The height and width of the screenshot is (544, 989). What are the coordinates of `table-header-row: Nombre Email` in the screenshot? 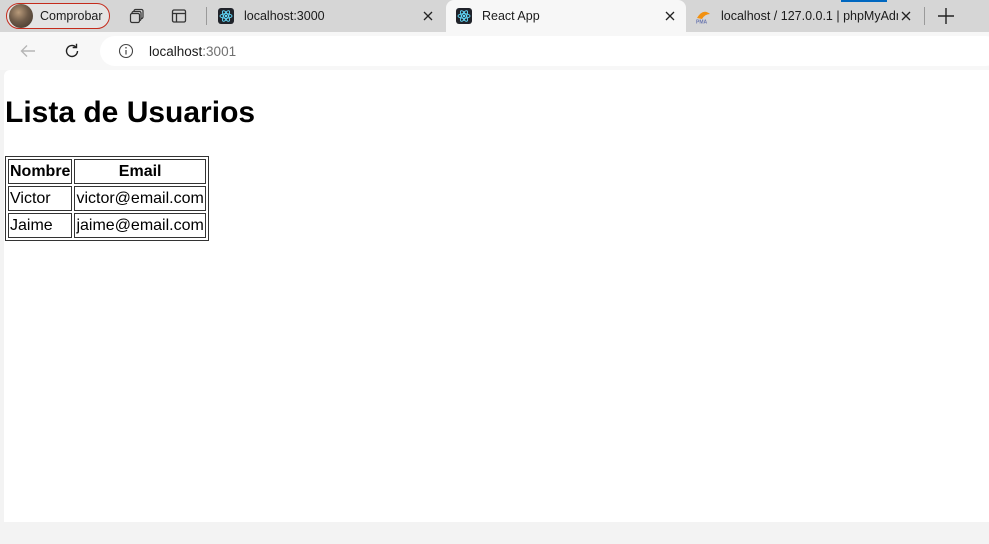 It's located at (107, 171).